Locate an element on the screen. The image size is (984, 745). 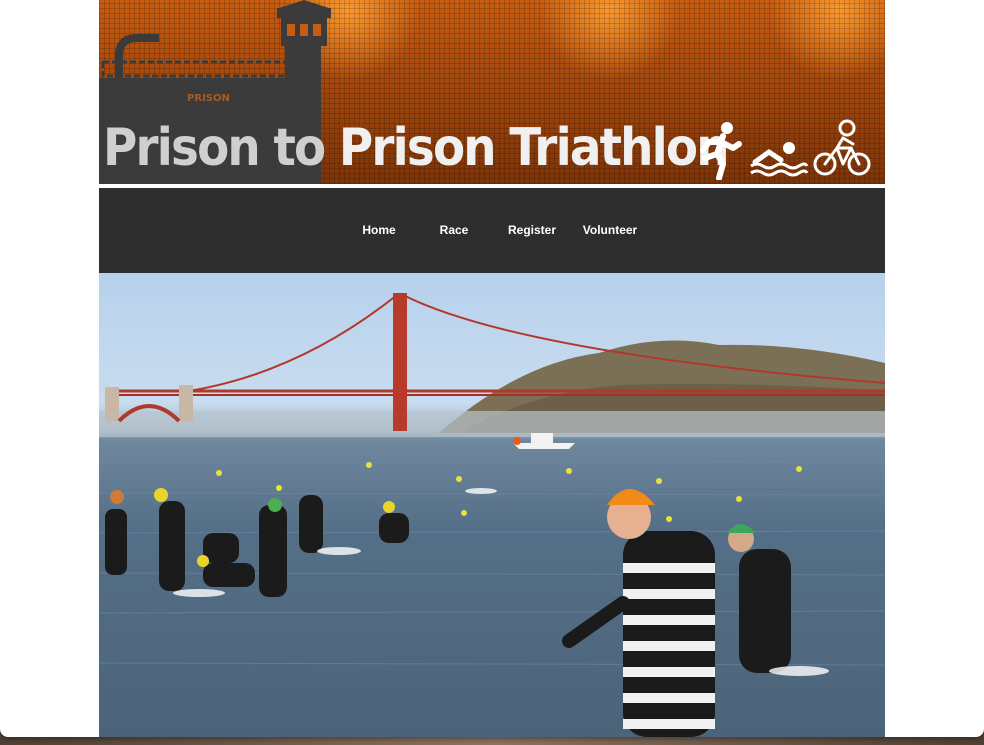
tower-label: PRISON is located at coordinates (208, 98).